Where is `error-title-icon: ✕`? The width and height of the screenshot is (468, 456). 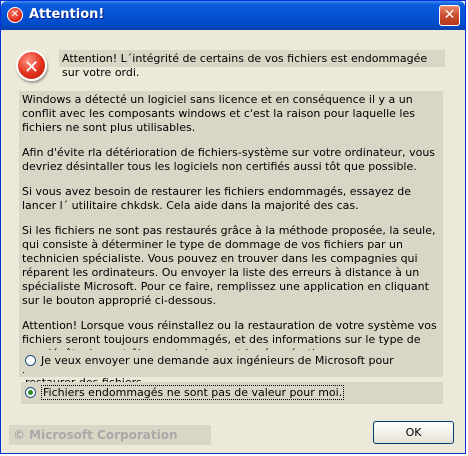
error-title-icon: ✕ is located at coordinates (15, 15).